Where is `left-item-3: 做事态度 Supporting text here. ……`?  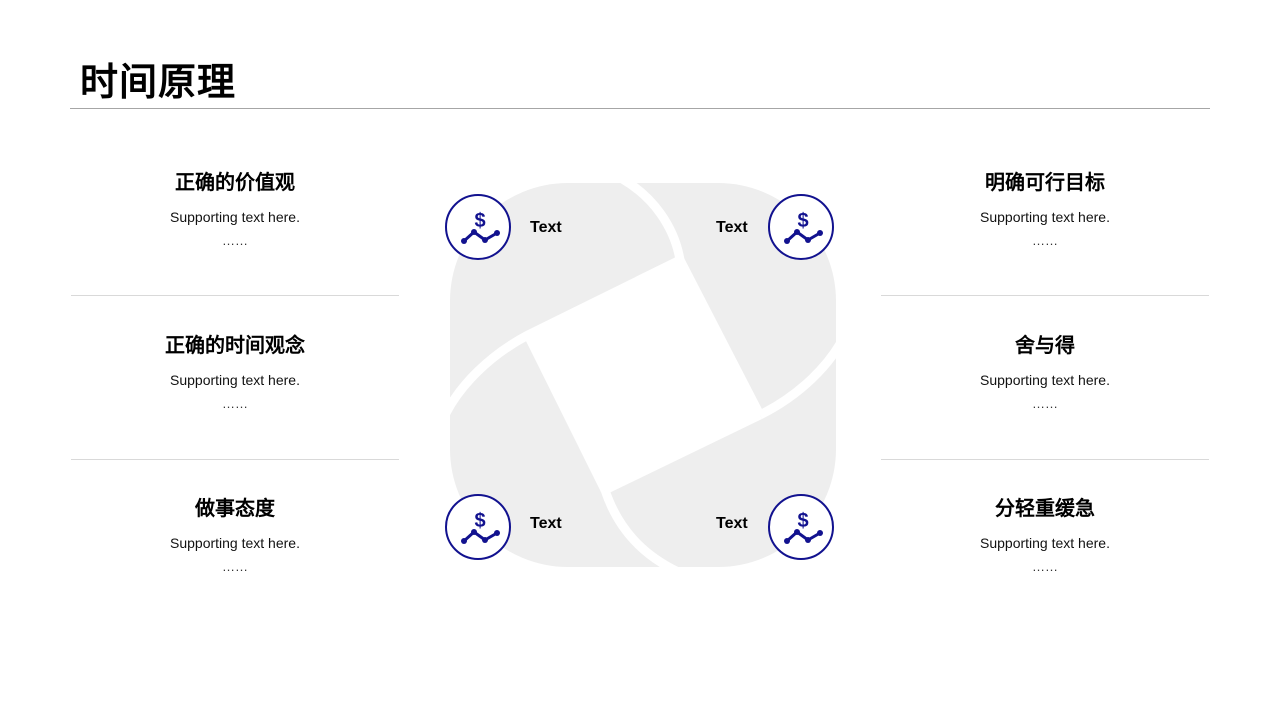
left-item-3: 做事态度 Supporting text here. …… is located at coordinates (235, 535).